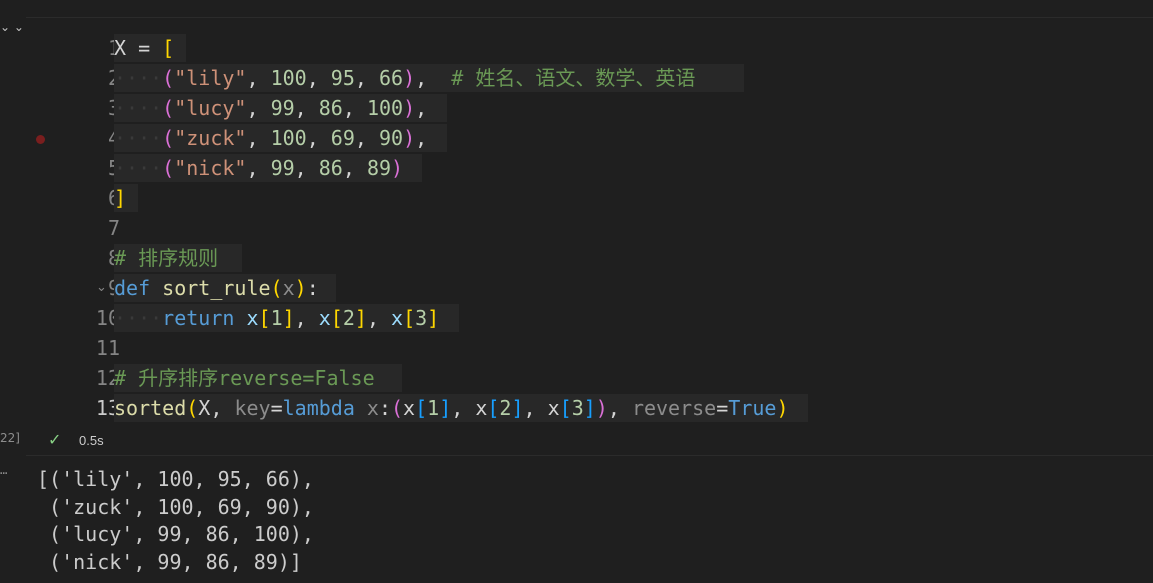 This screenshot has width=1153, height=583. I want to click on code-line: 1 X = [, so click(589, 48).